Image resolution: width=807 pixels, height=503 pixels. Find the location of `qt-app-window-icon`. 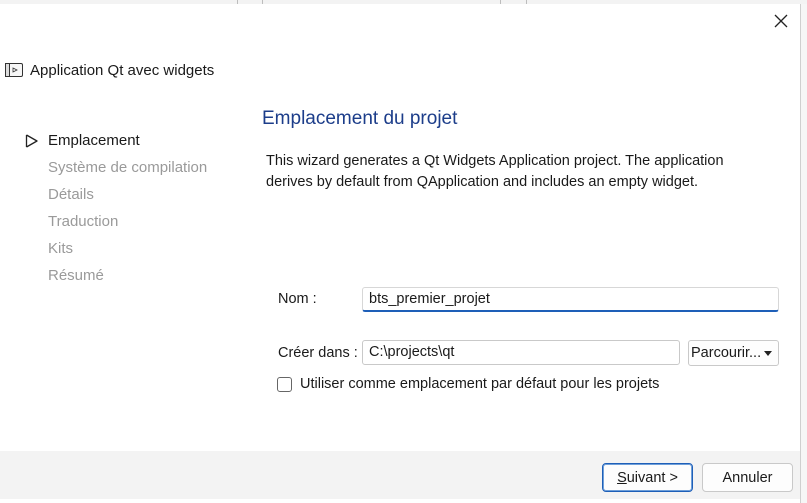

qt-app-window-icon is located at coordinates (14, 70).